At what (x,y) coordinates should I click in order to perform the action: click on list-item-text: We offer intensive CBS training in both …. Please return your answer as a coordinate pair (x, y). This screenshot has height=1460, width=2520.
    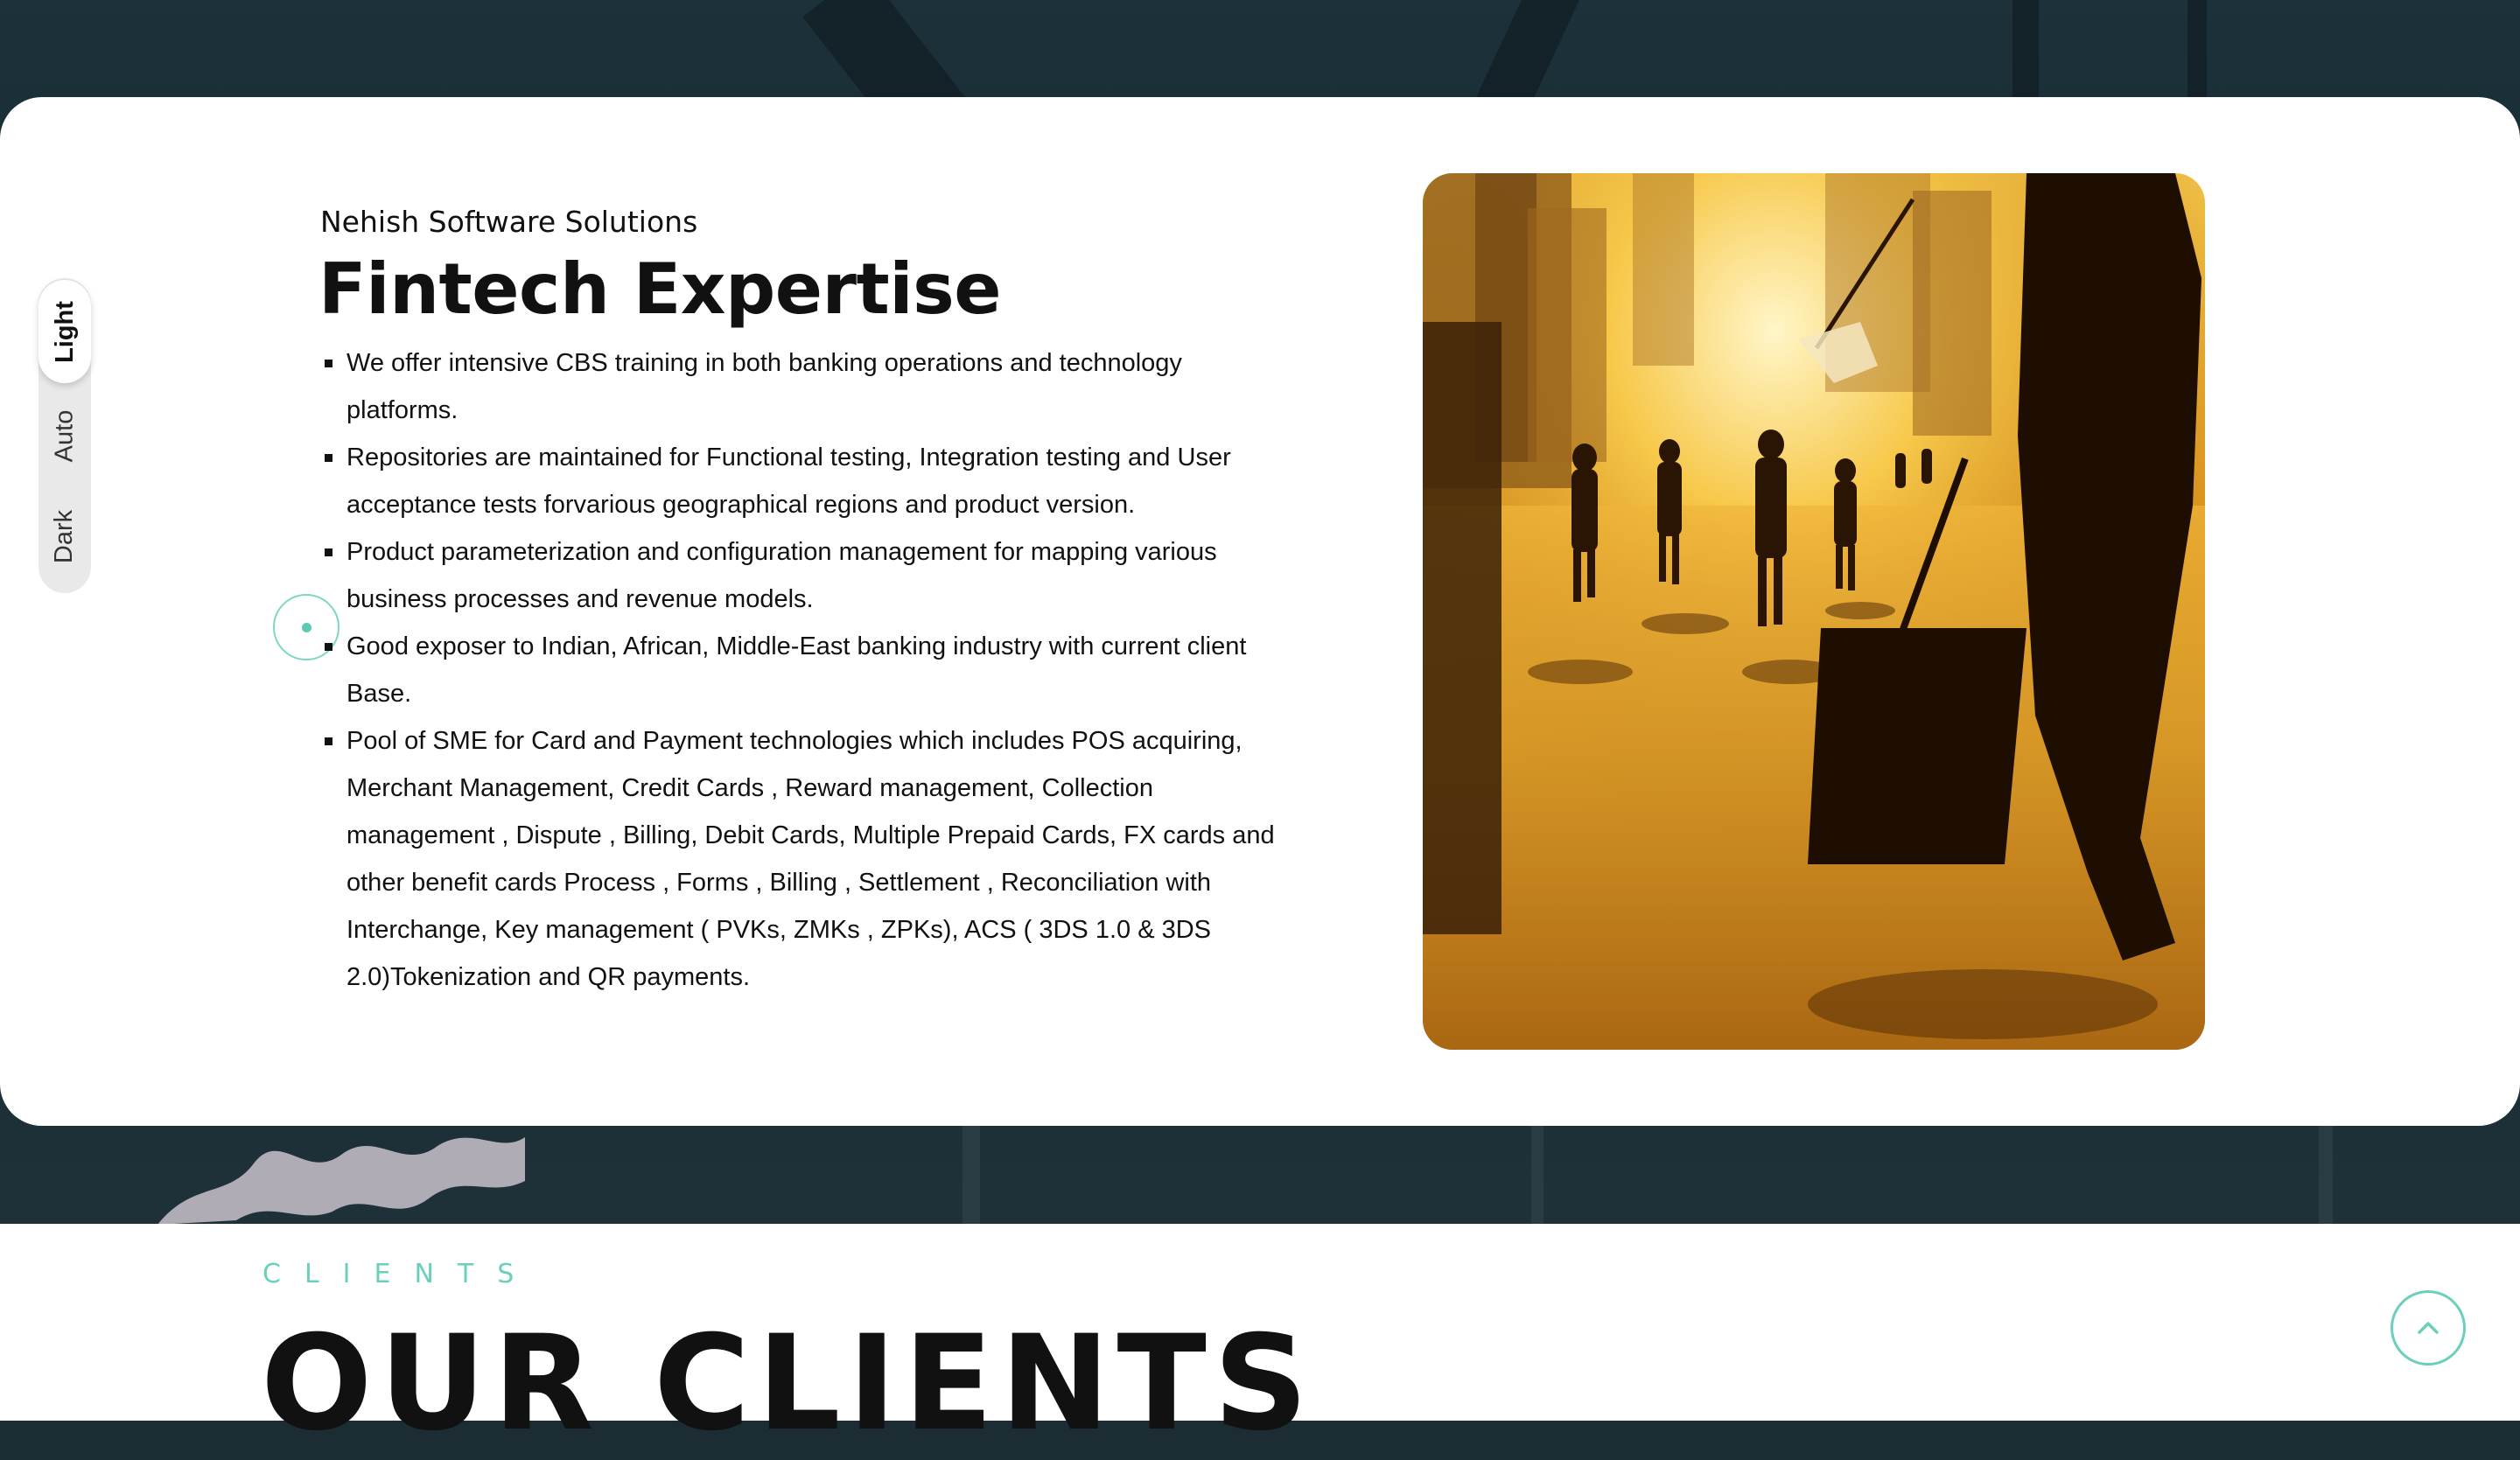
    Looking at the image, I should click on (764, 387).